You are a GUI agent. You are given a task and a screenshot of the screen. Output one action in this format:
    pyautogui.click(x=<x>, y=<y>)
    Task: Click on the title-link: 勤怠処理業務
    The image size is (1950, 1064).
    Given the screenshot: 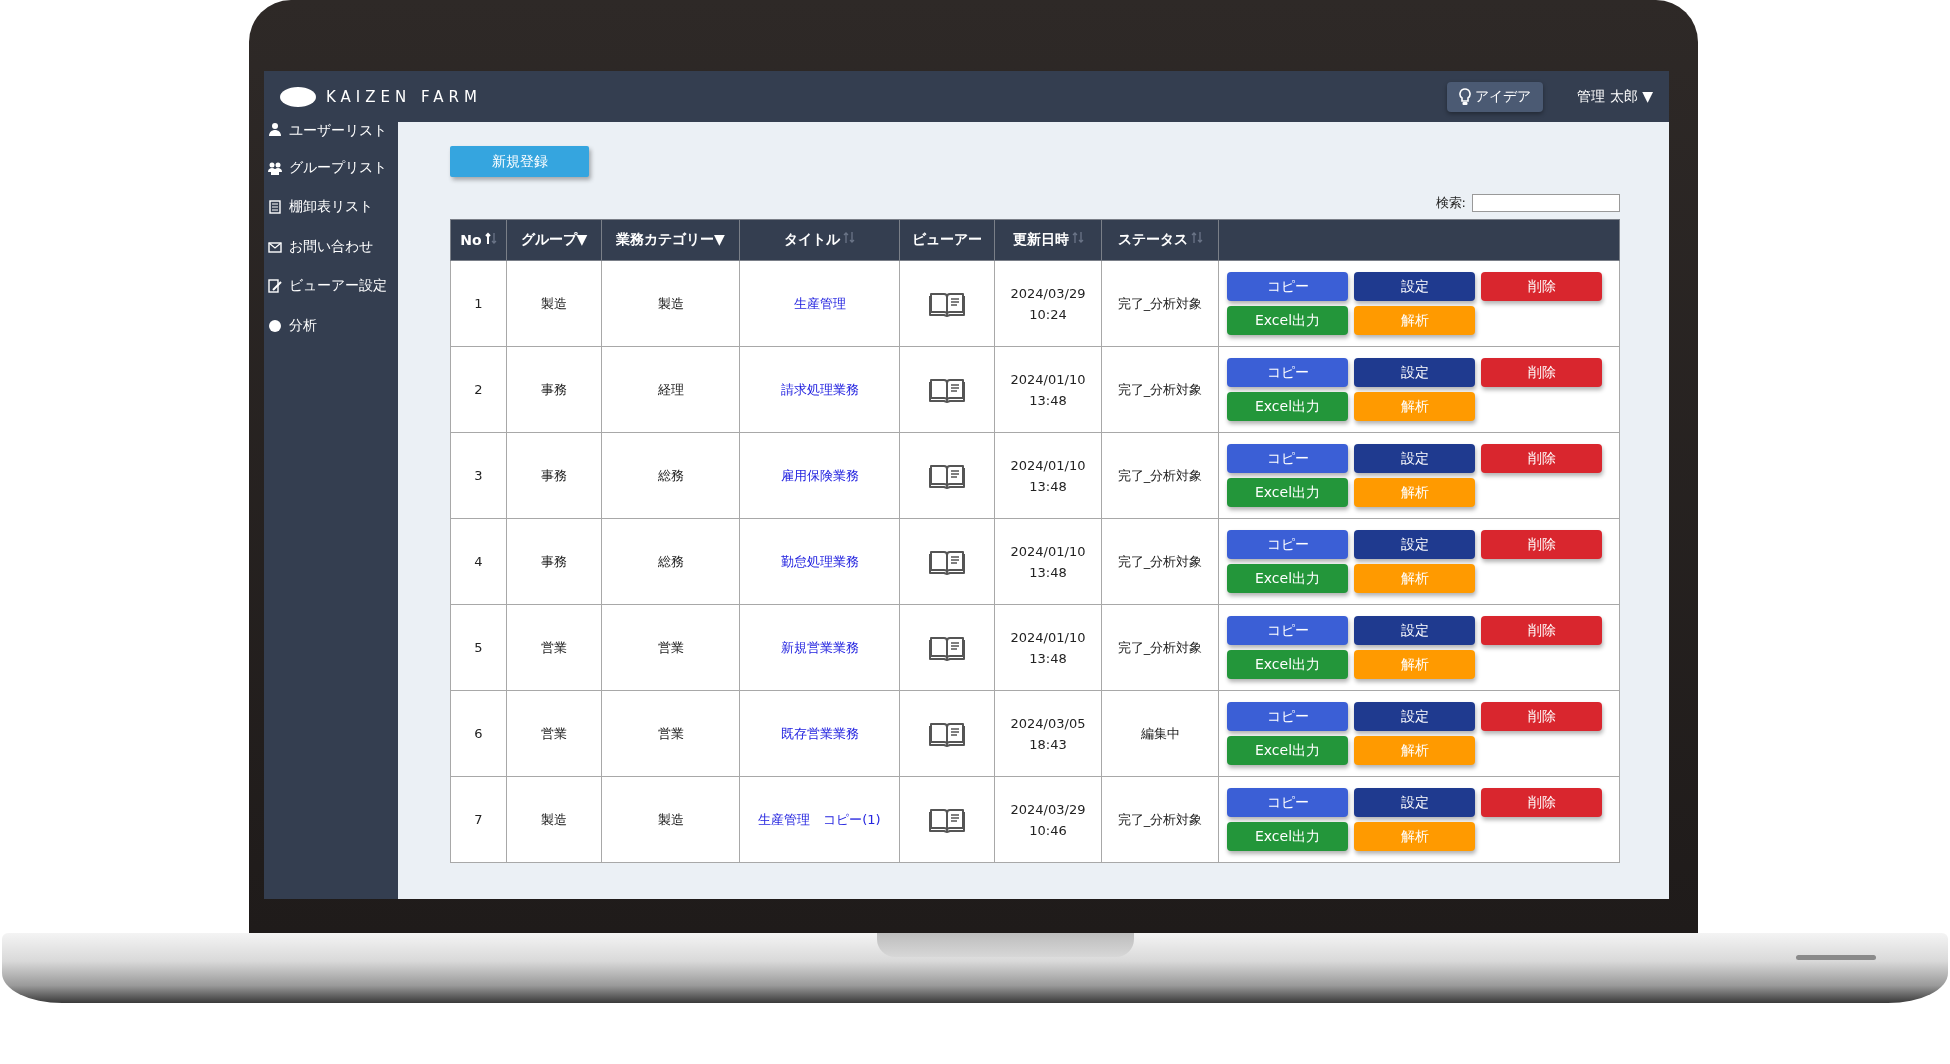 What is the action you would take?
    pyautogui.click(x=819, y=561)
    